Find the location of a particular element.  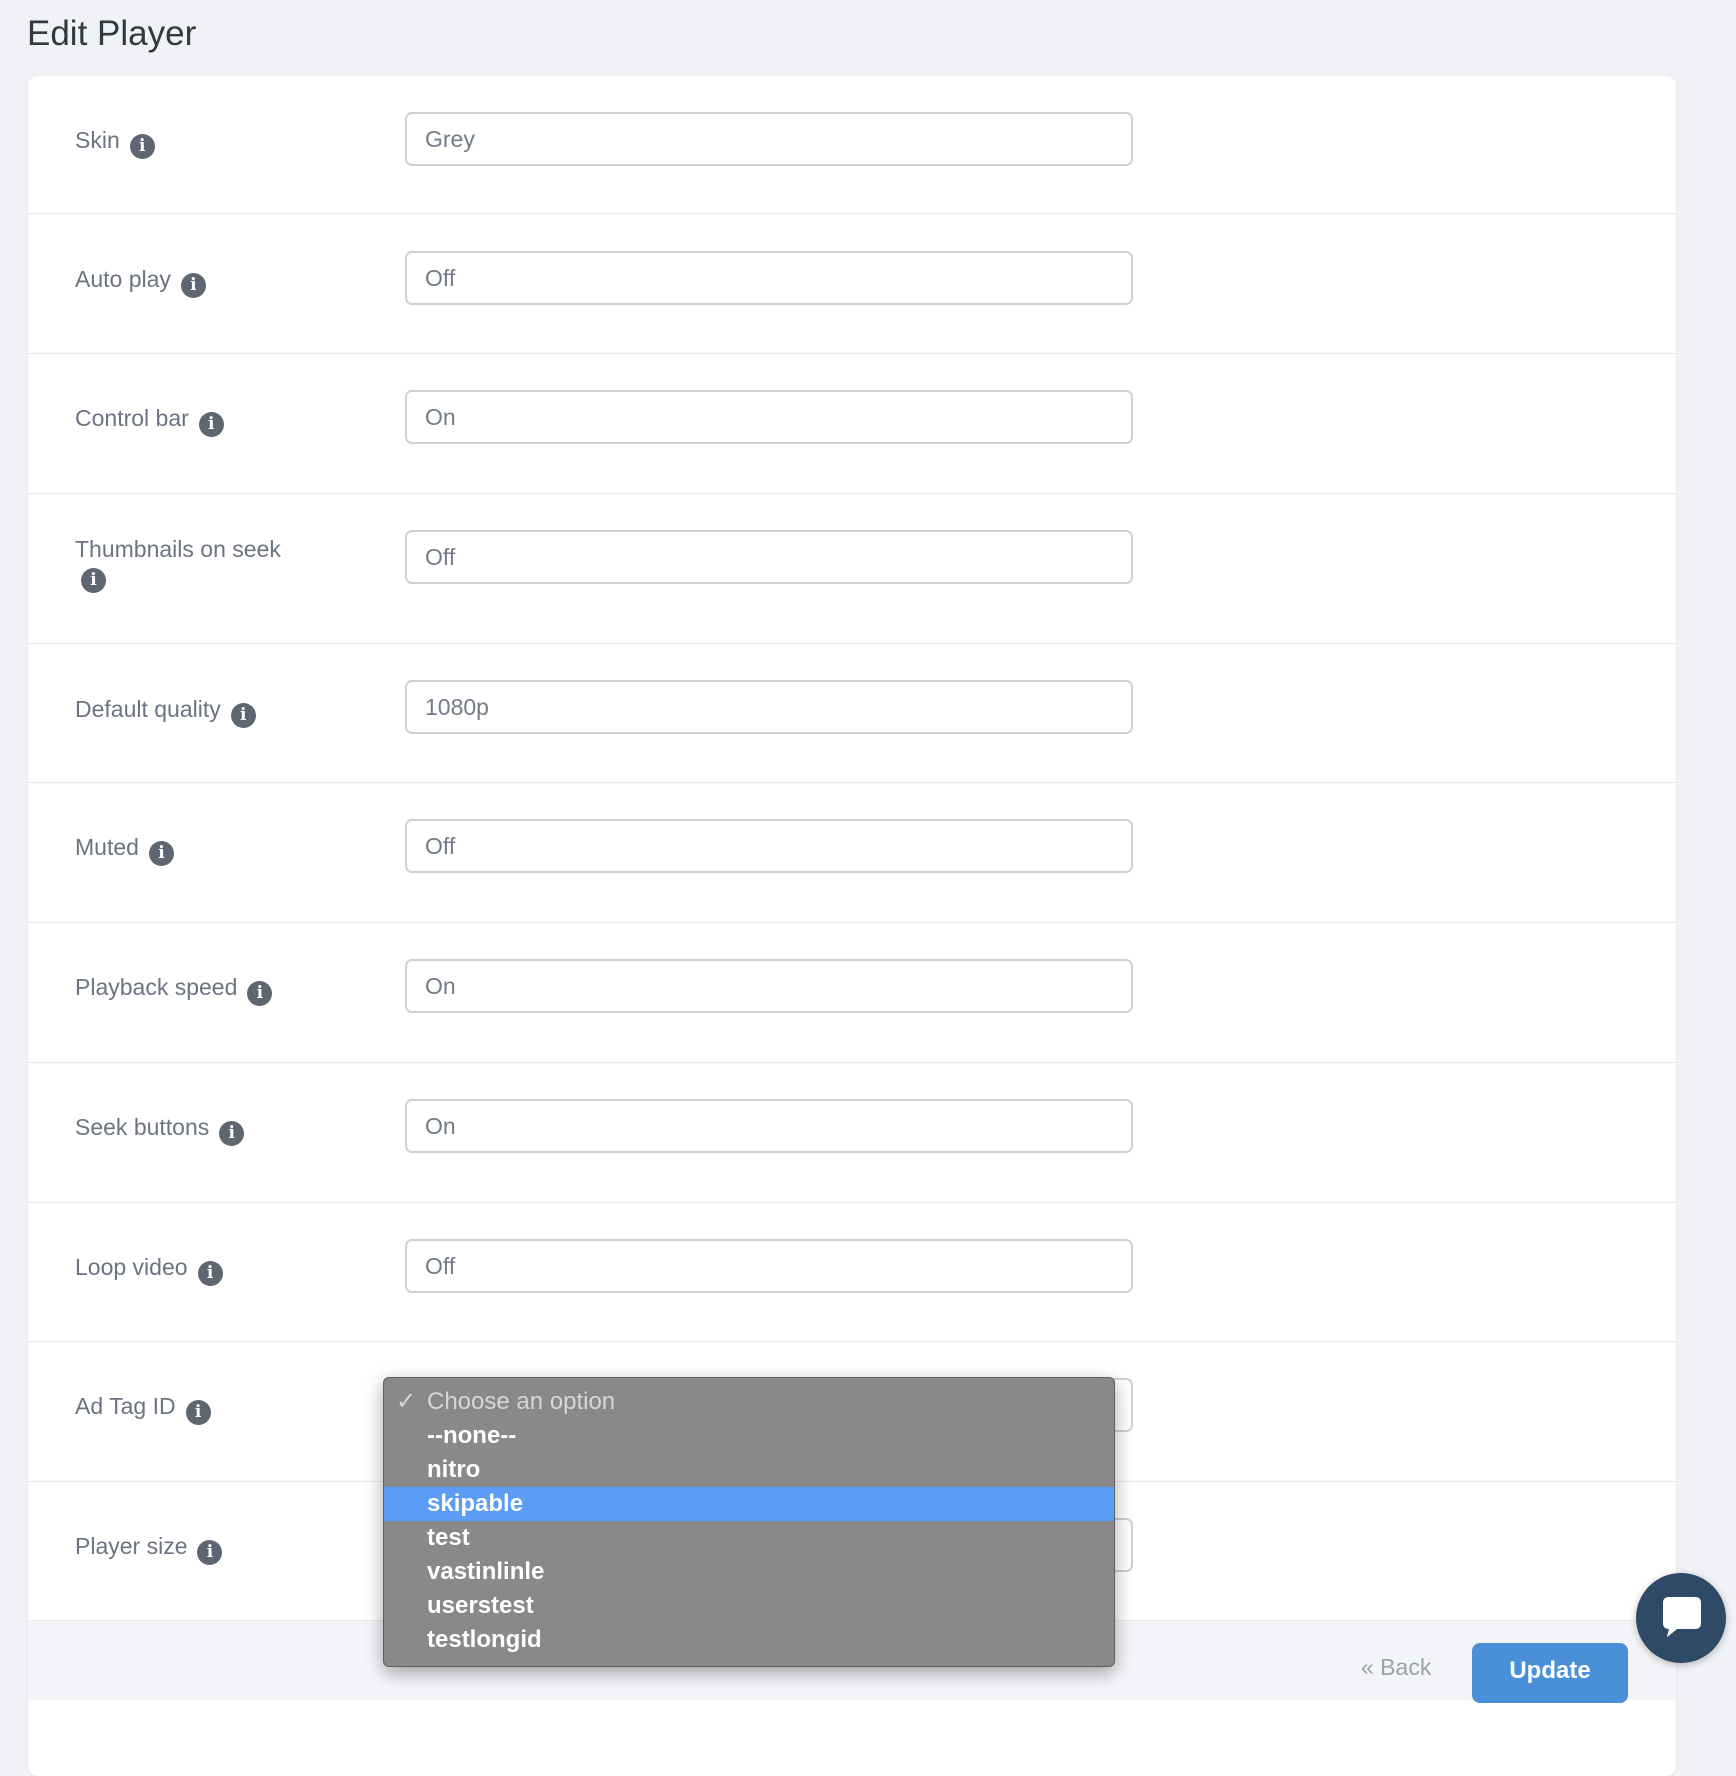

dropdown-option: test is located at coordinates (749, 1538).